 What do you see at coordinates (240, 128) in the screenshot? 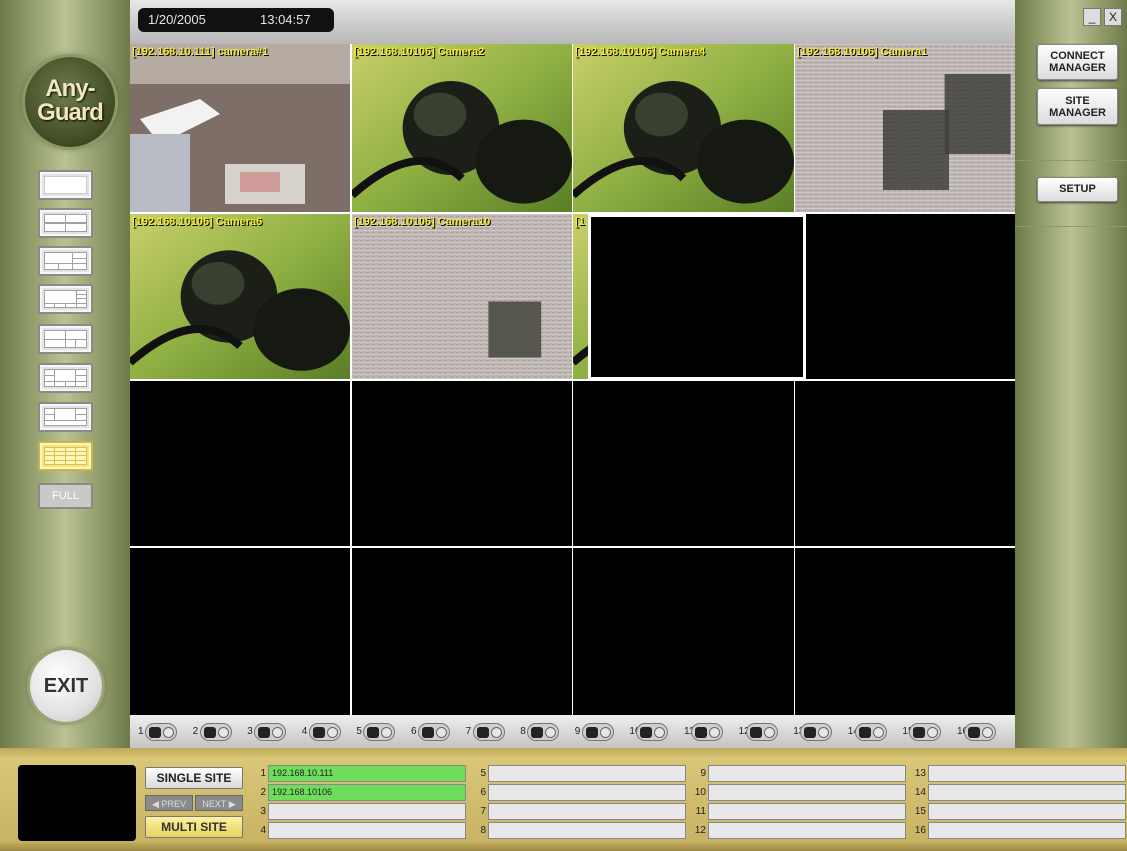
I see `camera-view-1: [192.168.10.111] camera#1` at bounding box center [240, 128].